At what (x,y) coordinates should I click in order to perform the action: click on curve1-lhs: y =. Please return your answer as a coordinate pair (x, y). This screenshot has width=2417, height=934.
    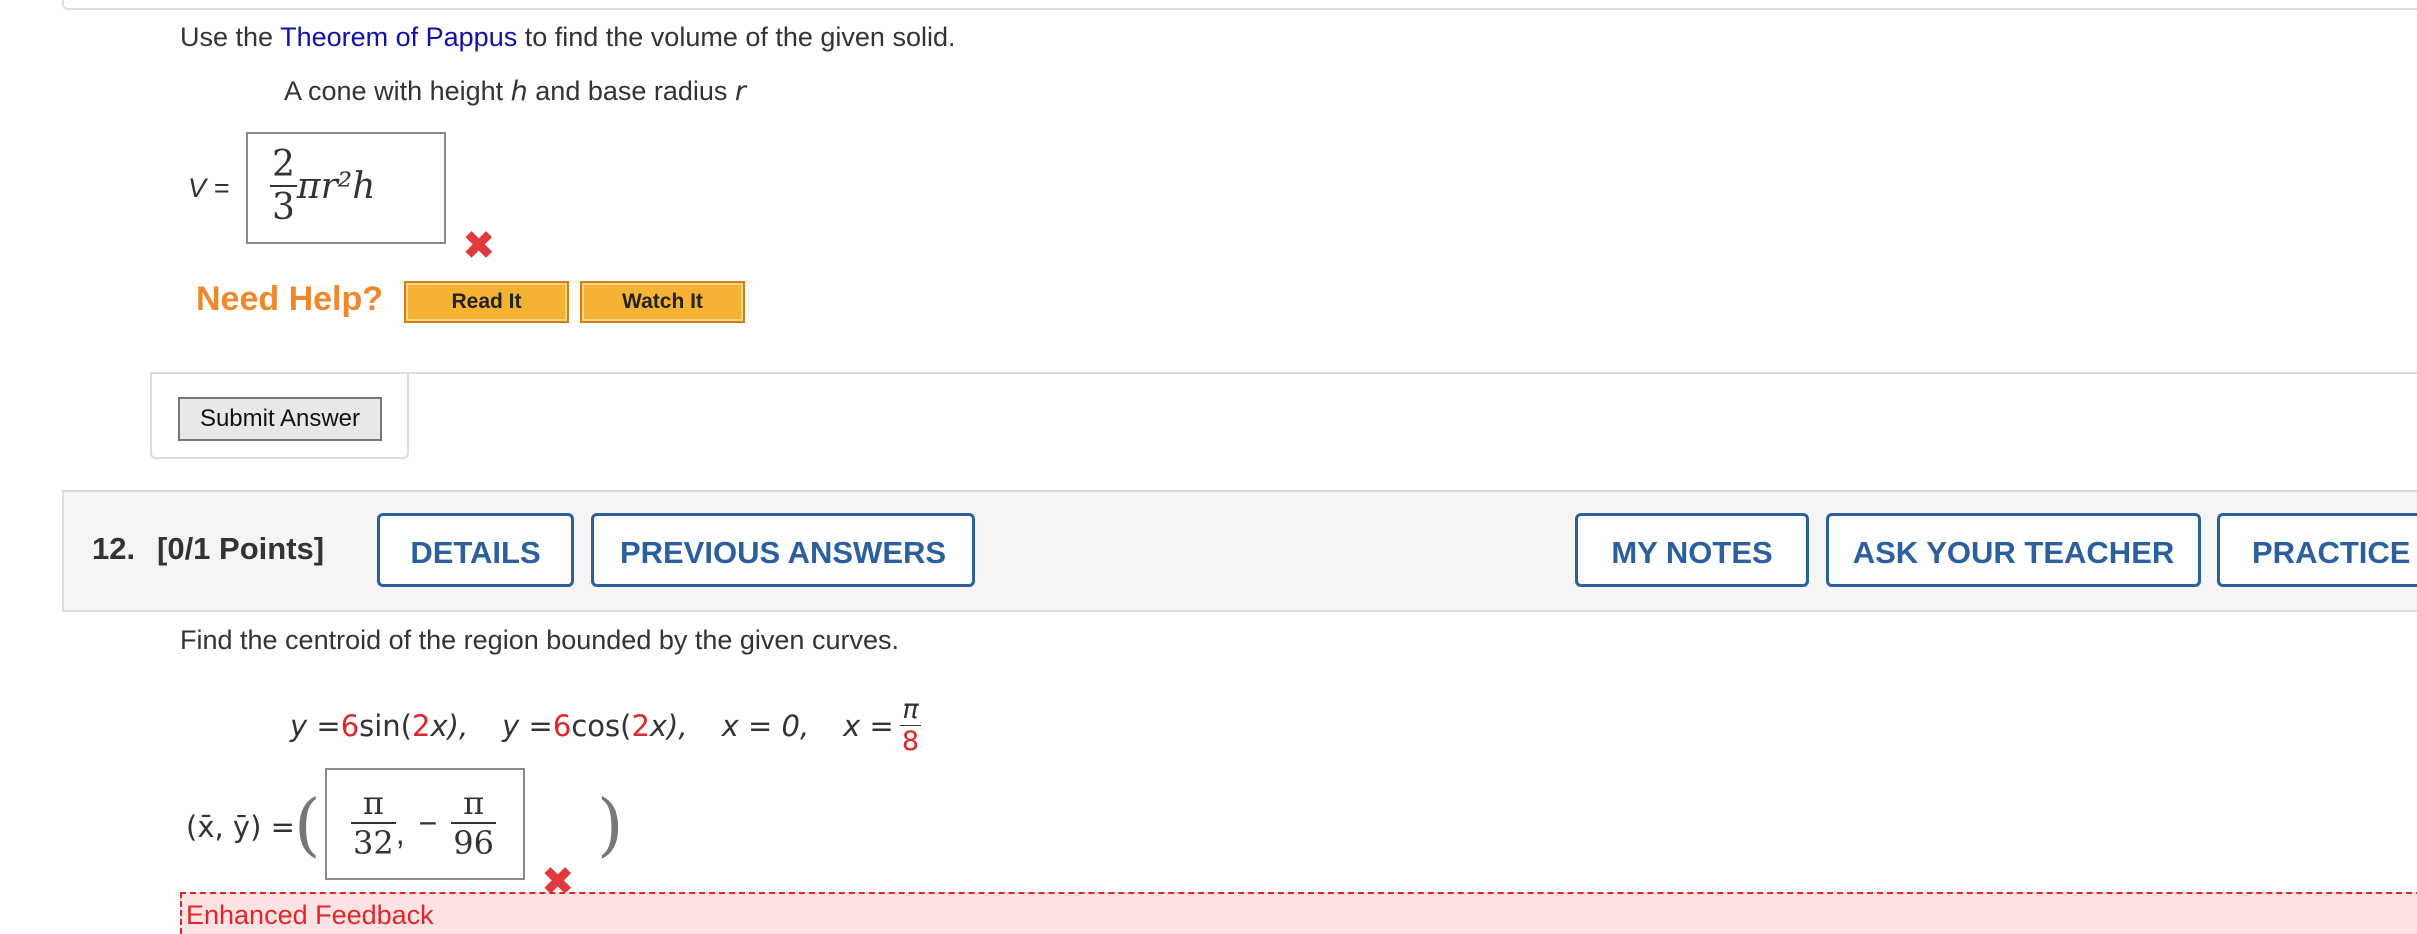
    Looking at the image, I should click on (315, 725).